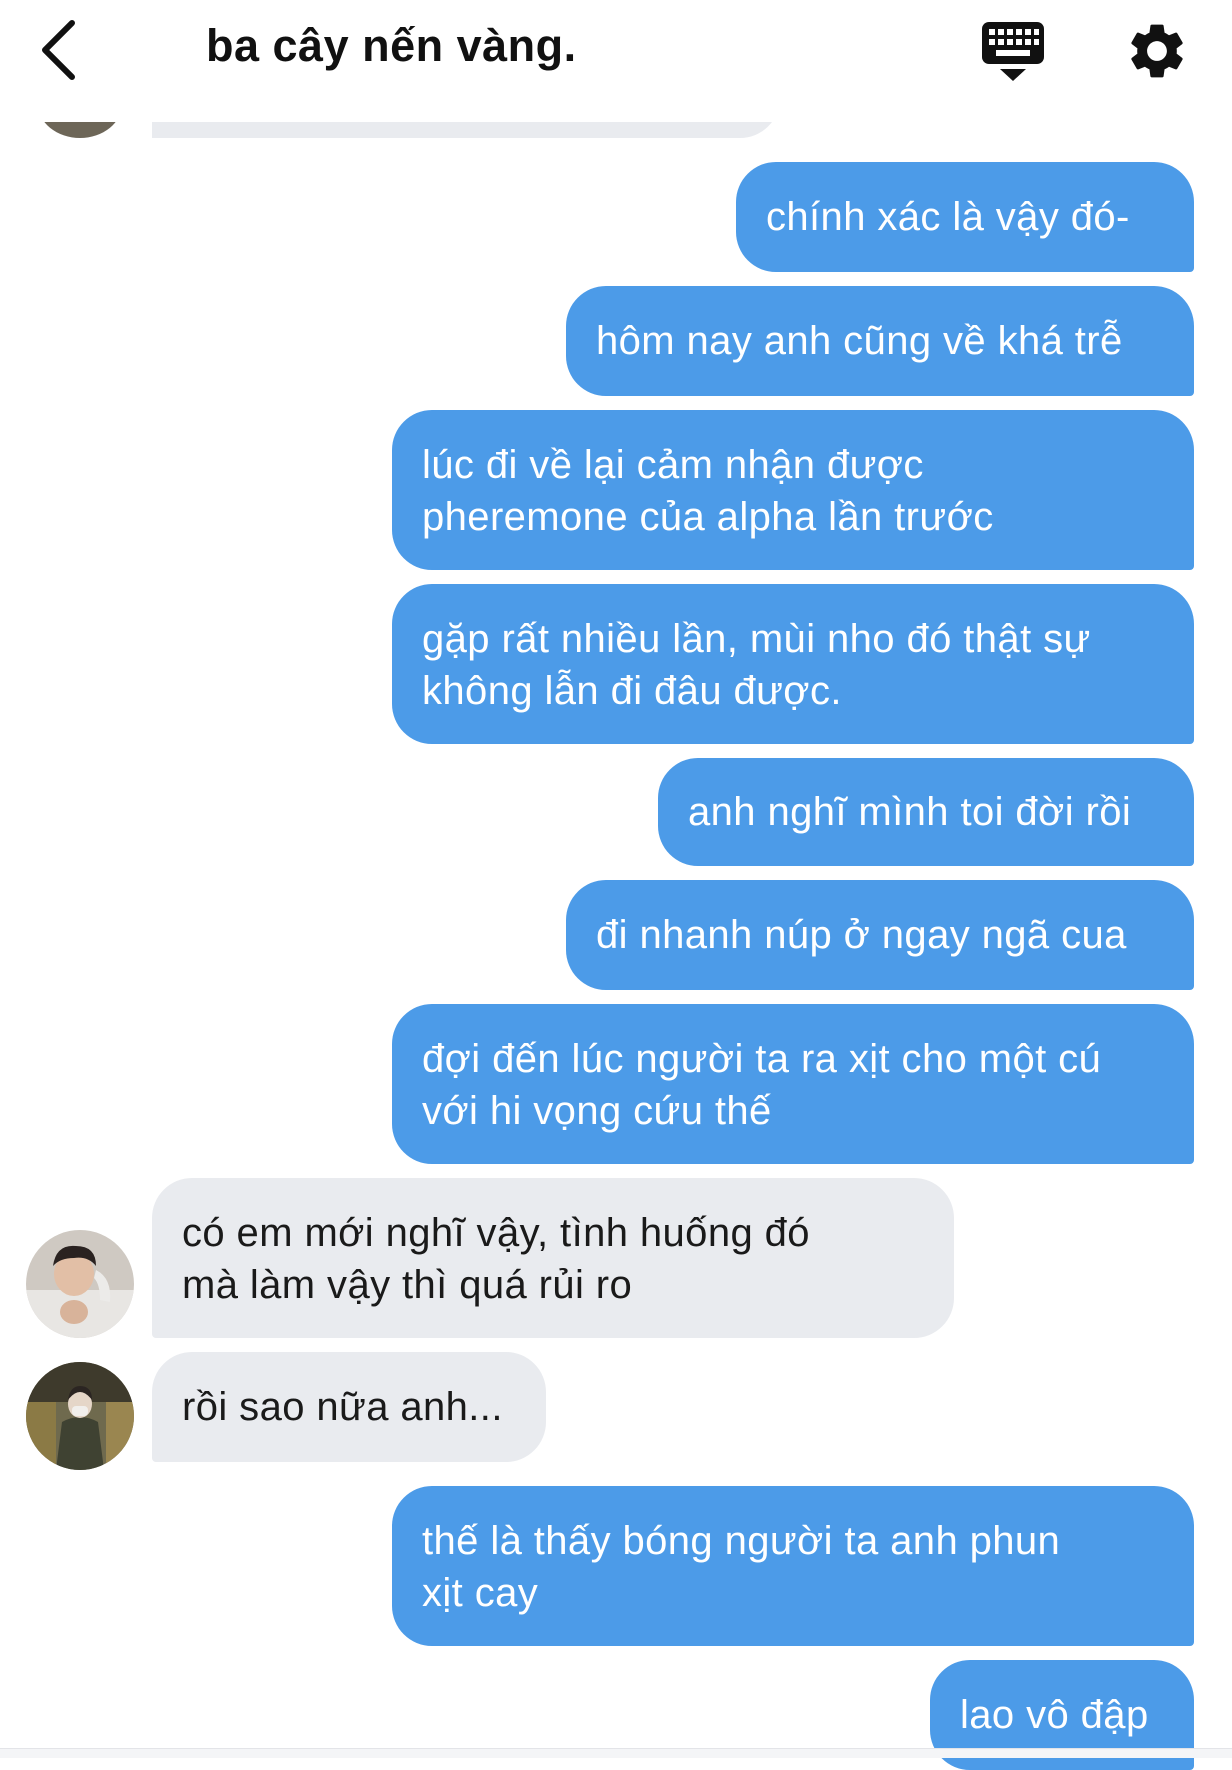  I want to click on chevron-left-icon, so click(58, 50).